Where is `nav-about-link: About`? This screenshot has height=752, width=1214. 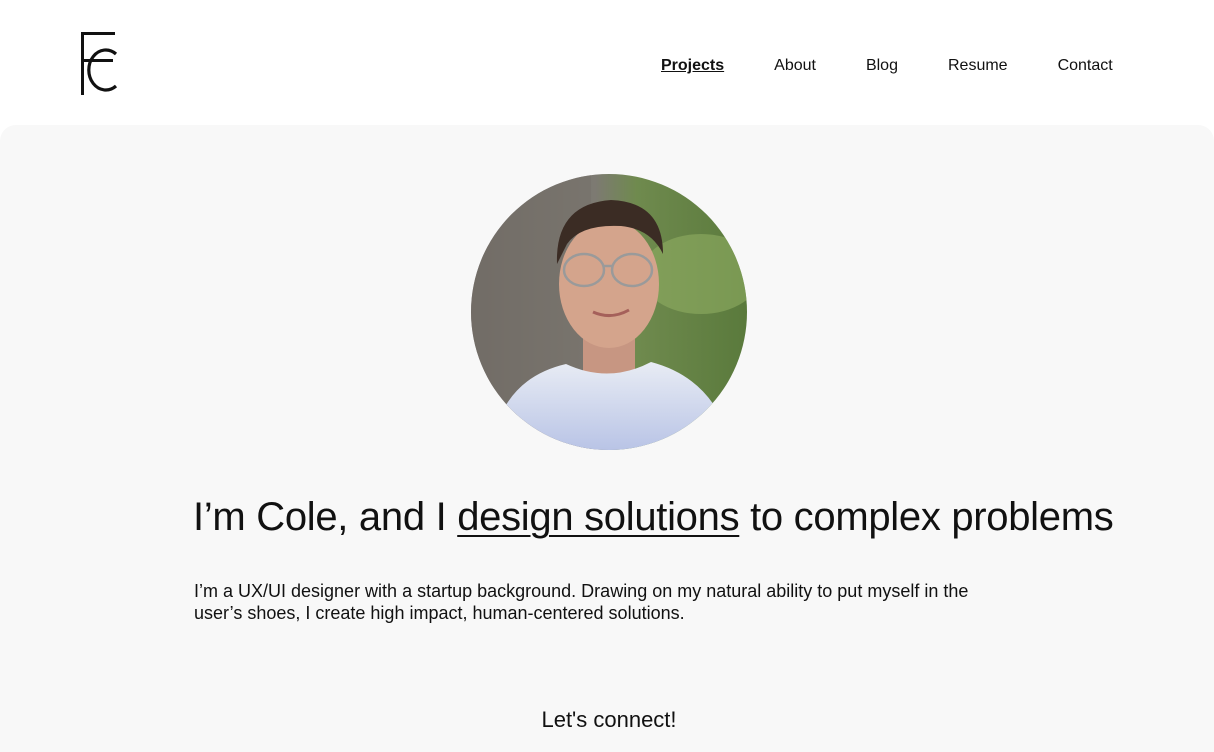 nav-about-link: About is located at coordinates (795, 66).